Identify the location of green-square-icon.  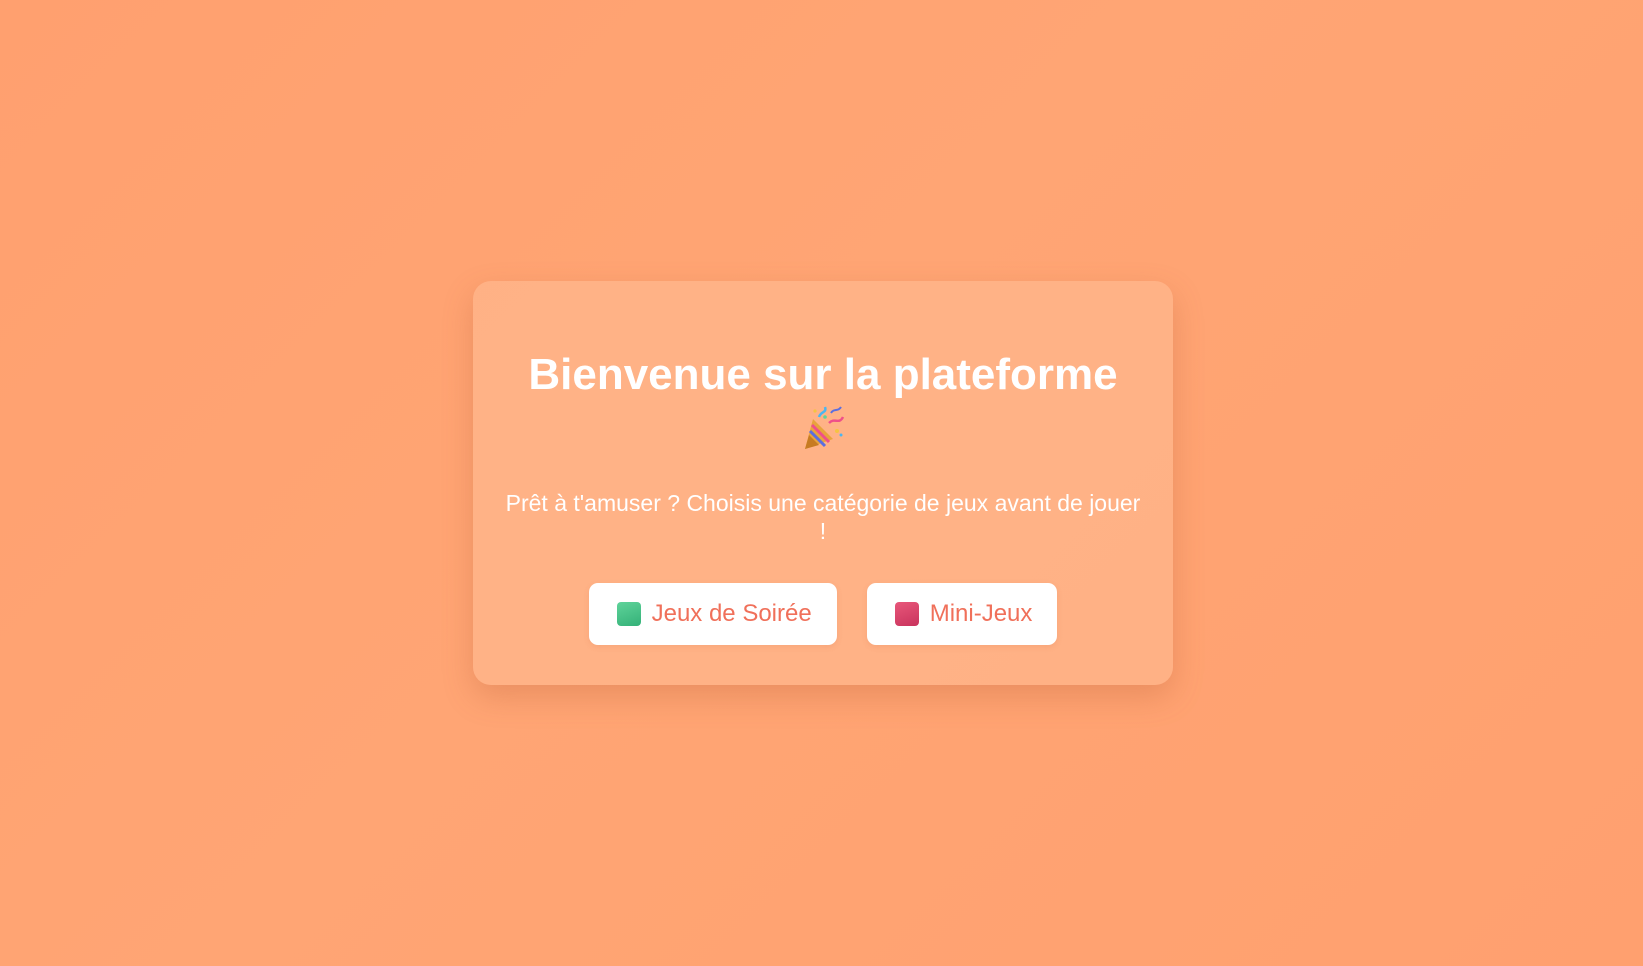
(628, 614).